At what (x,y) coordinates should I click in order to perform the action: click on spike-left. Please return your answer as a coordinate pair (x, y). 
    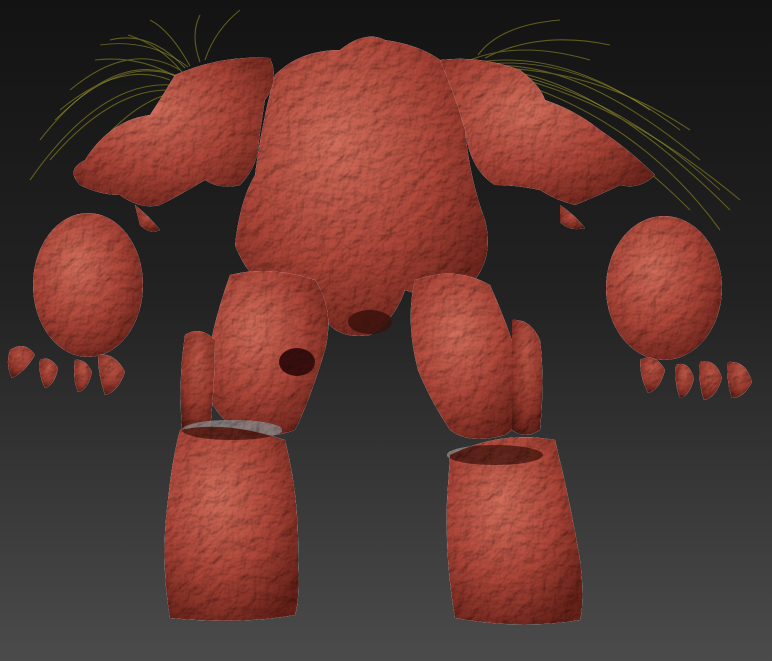
    Looking at the image, I should click on (197, 383).